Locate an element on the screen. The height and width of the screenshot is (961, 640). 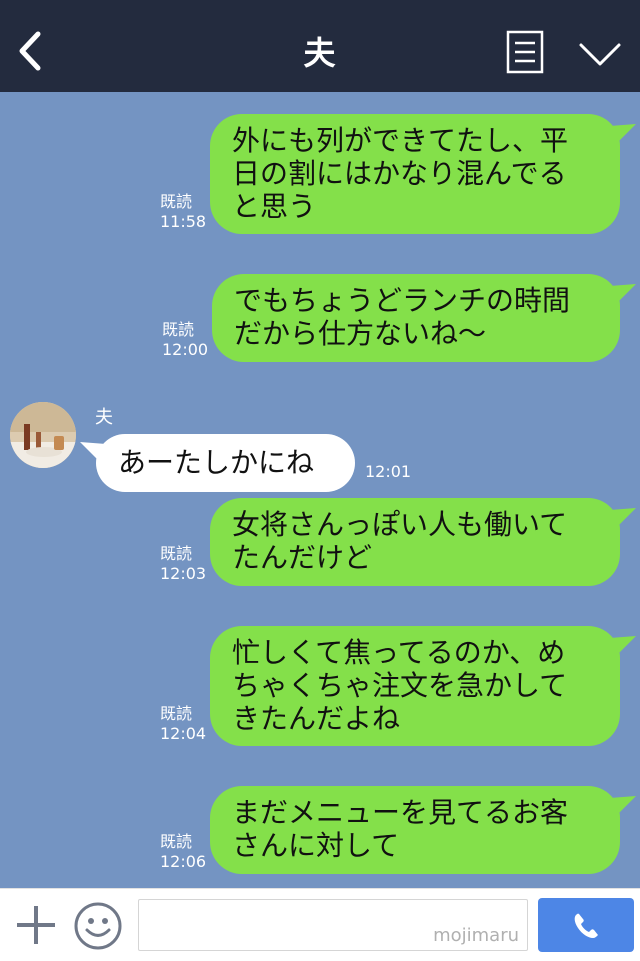
input-bar: mojimaru is located at coordinates (320, 924).